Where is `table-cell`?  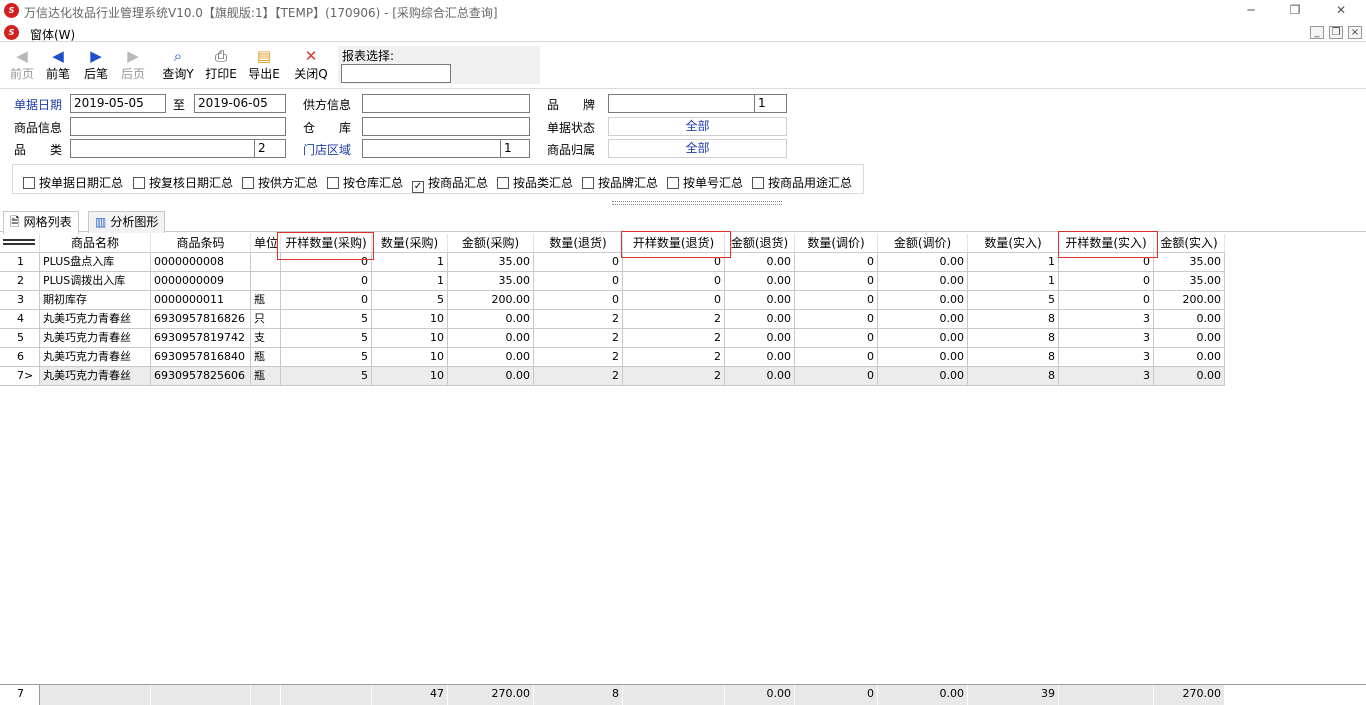 table-cell is located at coordinates (266, 281).